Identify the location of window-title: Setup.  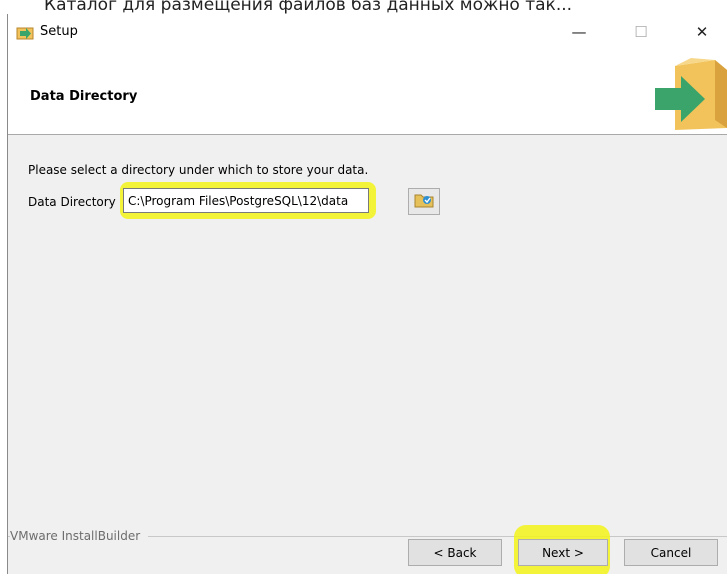
(59, 31).